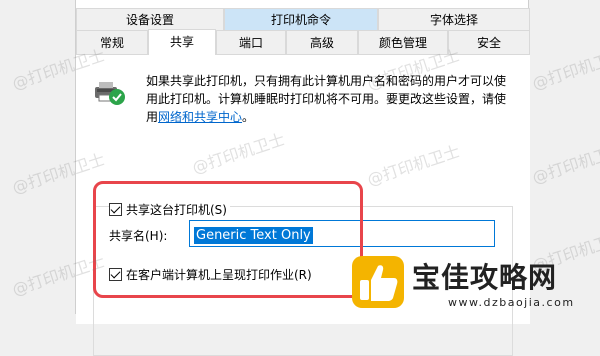  Describe the element at coordinates (489, 42) in the screenshot. I see `tab-security: 安全` at that location.